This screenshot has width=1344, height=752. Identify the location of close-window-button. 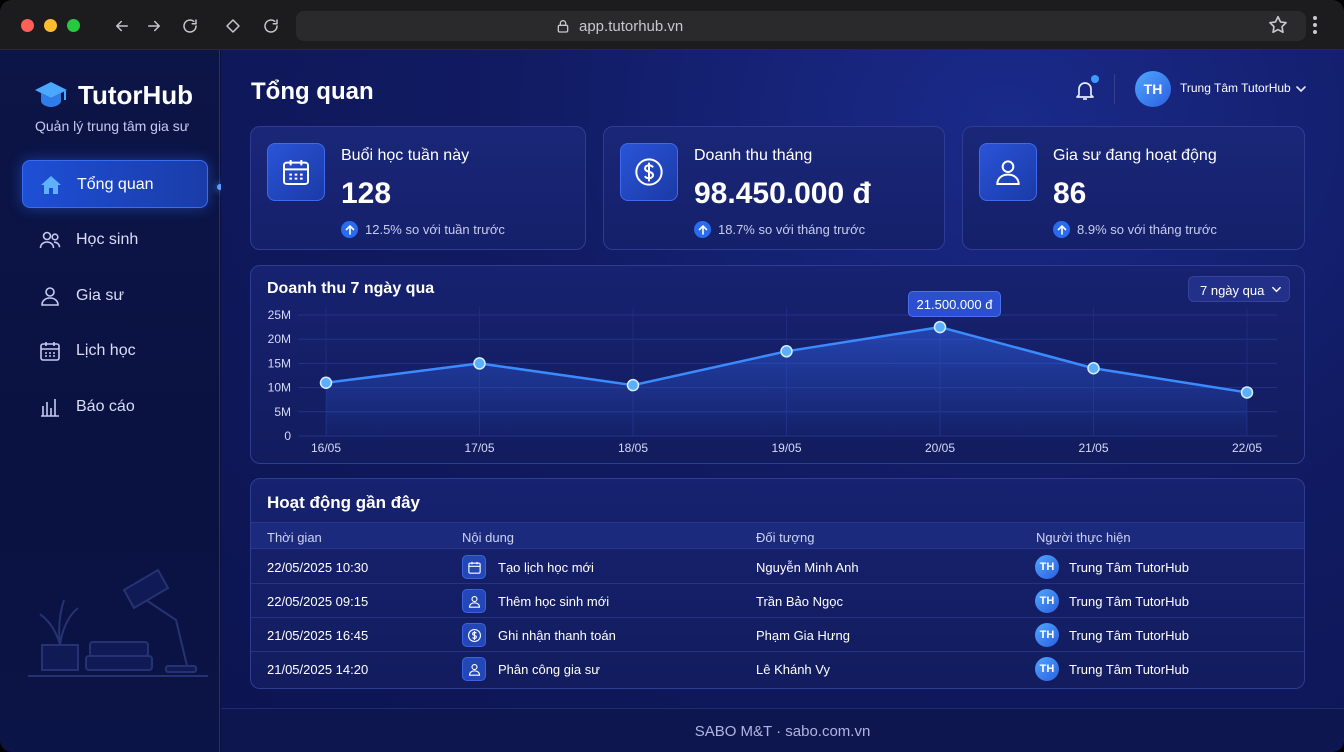
(27, 25).